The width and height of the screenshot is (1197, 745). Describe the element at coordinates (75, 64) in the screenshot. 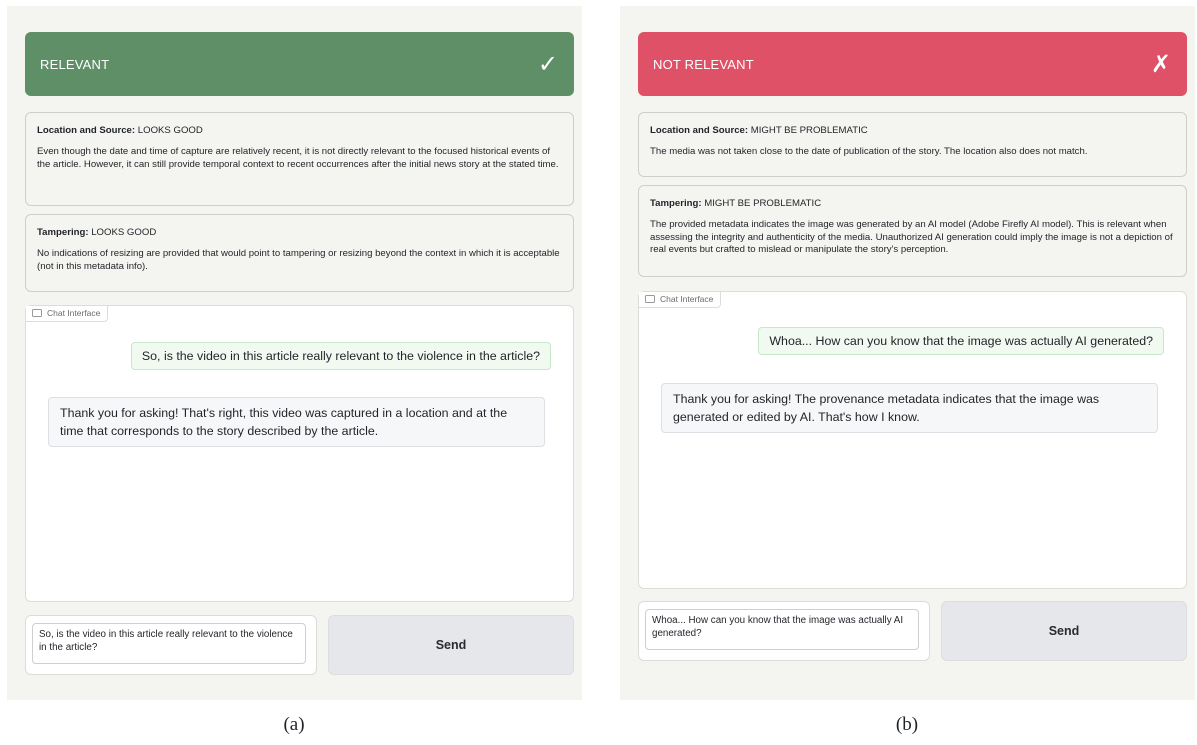

I see `relevance-label: RELEVANT` at that location.